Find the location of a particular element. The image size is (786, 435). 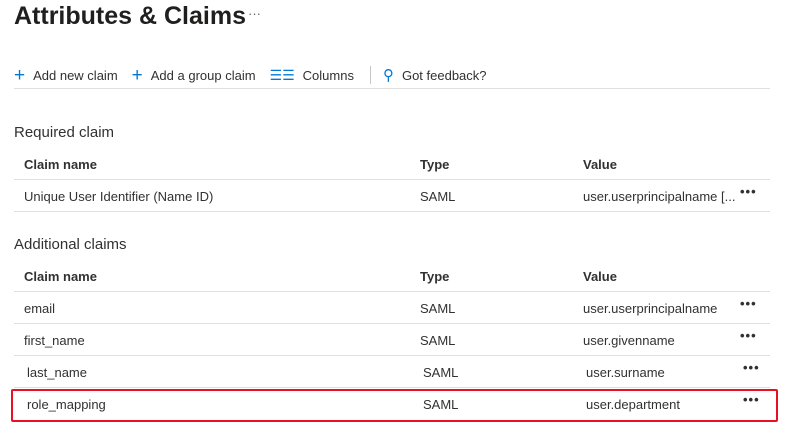

required-claim-heading: Required claim is located at coordinates (64, 132).